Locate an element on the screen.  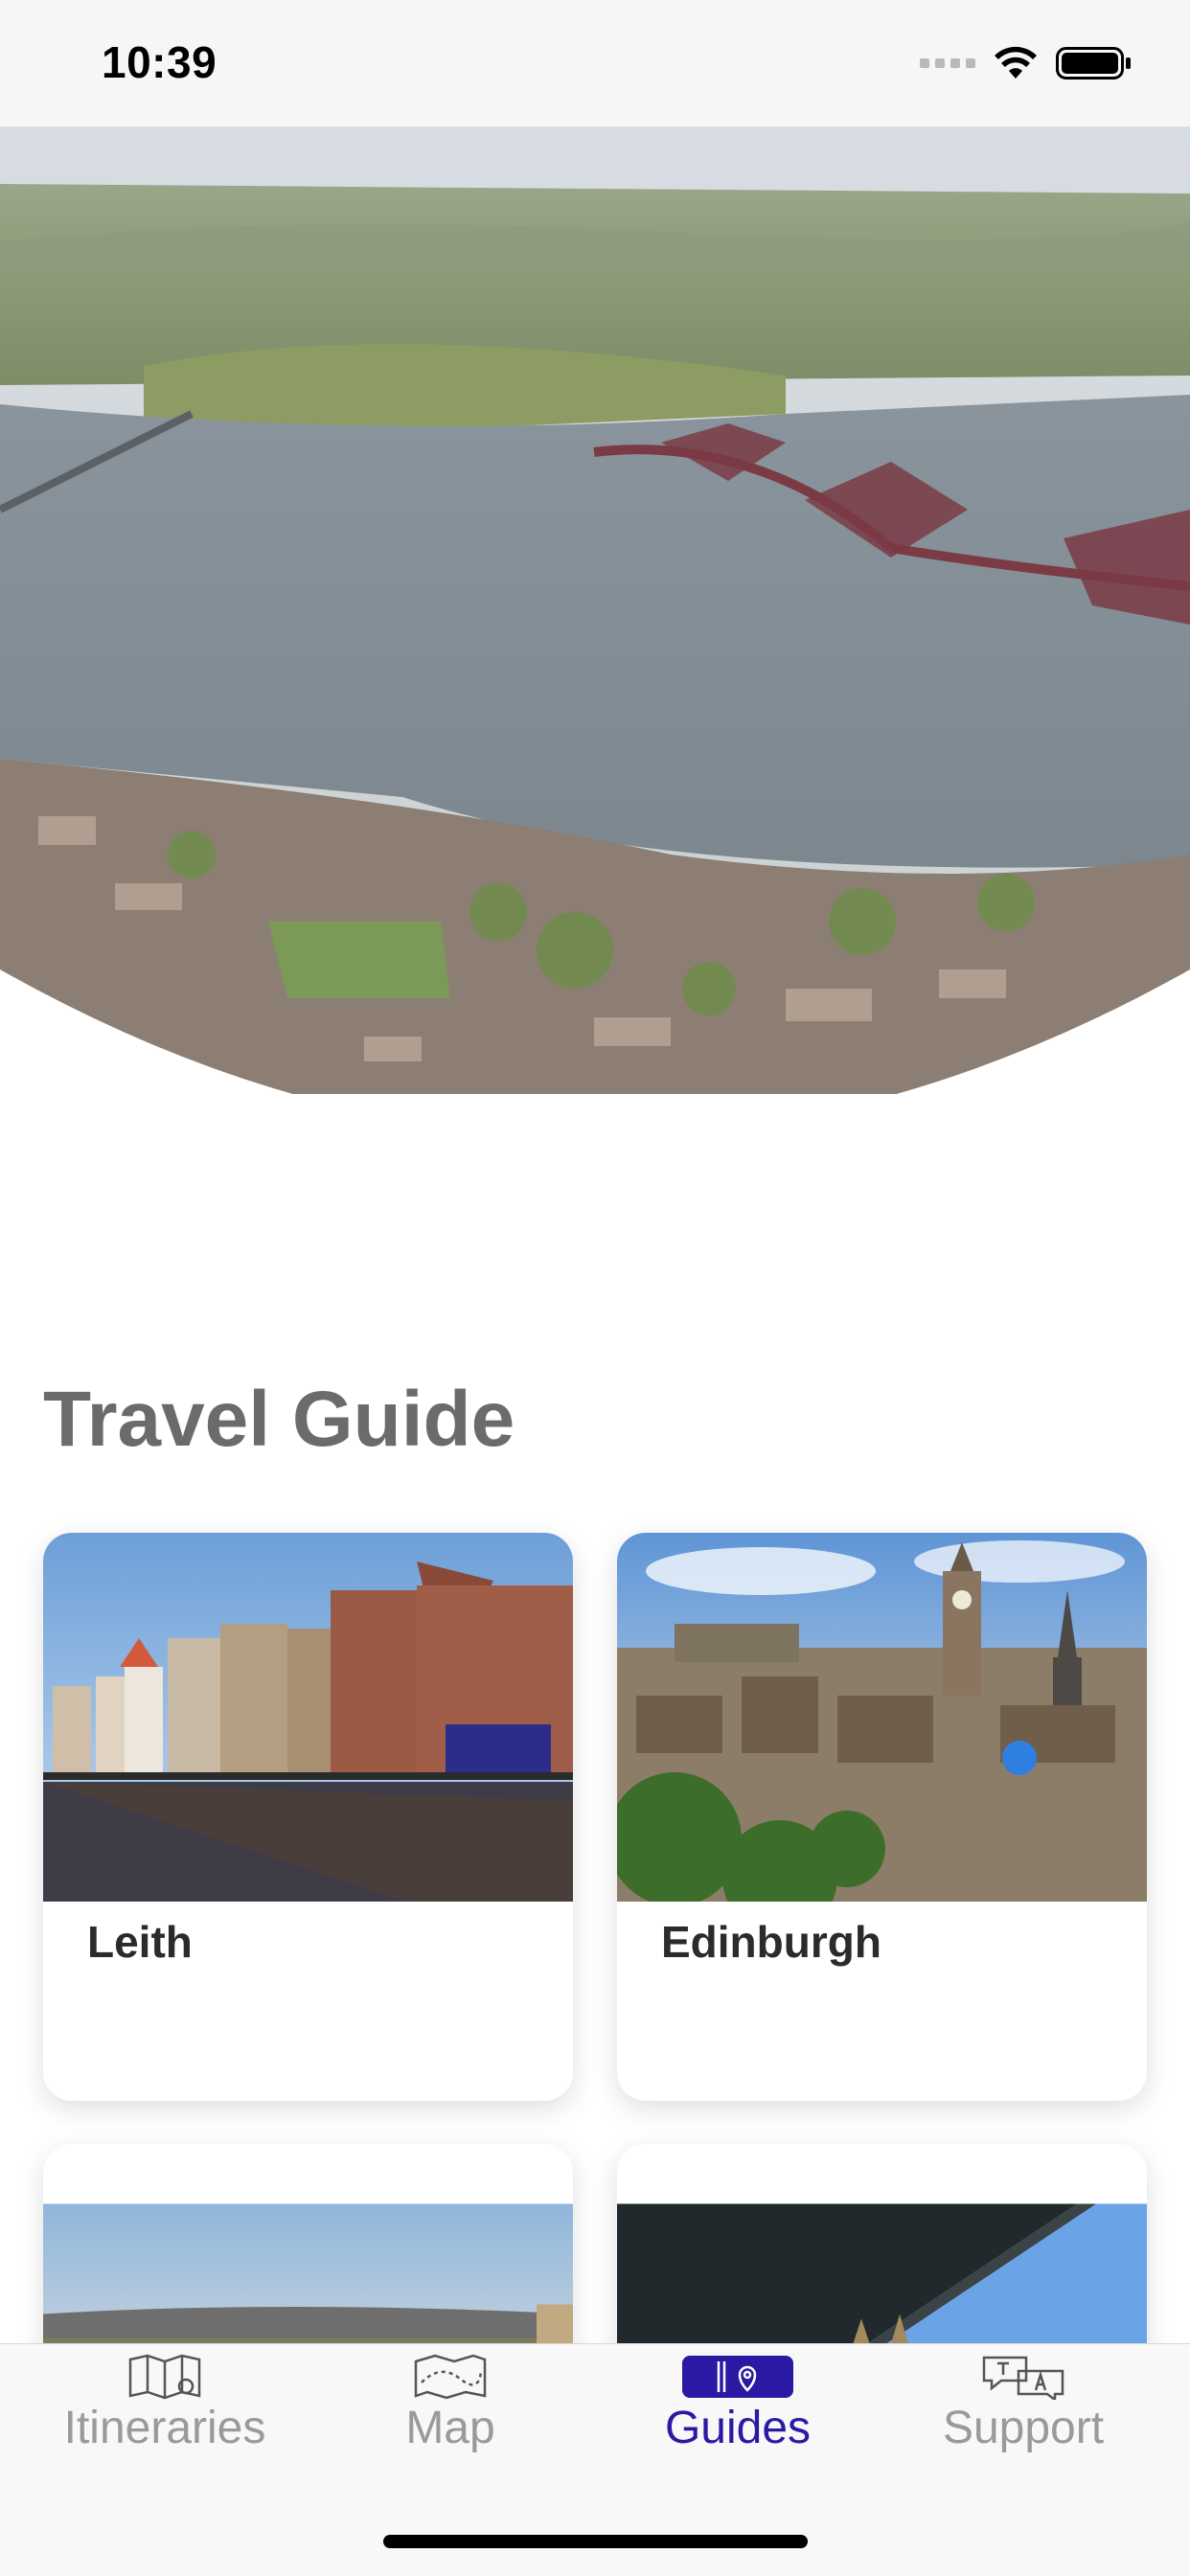
chat-translate-icon is located at coordinates (1023, 2378).